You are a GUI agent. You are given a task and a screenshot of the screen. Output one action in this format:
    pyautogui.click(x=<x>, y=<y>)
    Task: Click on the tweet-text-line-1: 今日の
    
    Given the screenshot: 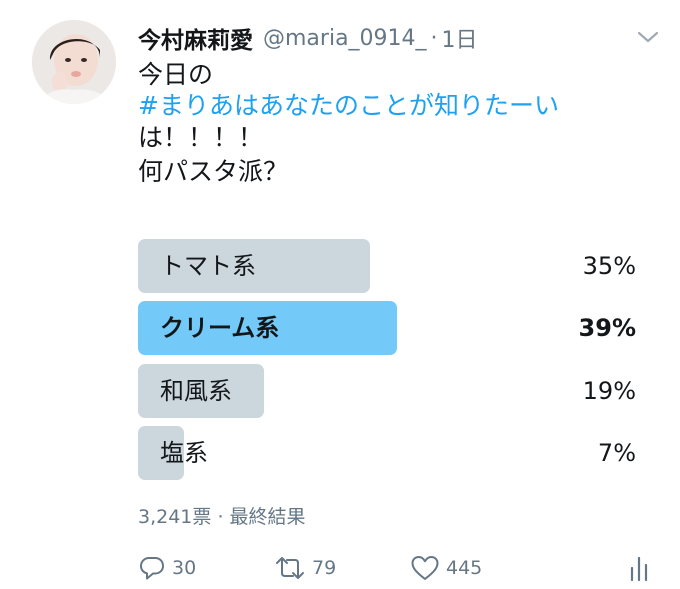 What is the action you would take?
    pyautogui.click(x=176, y=74)
    